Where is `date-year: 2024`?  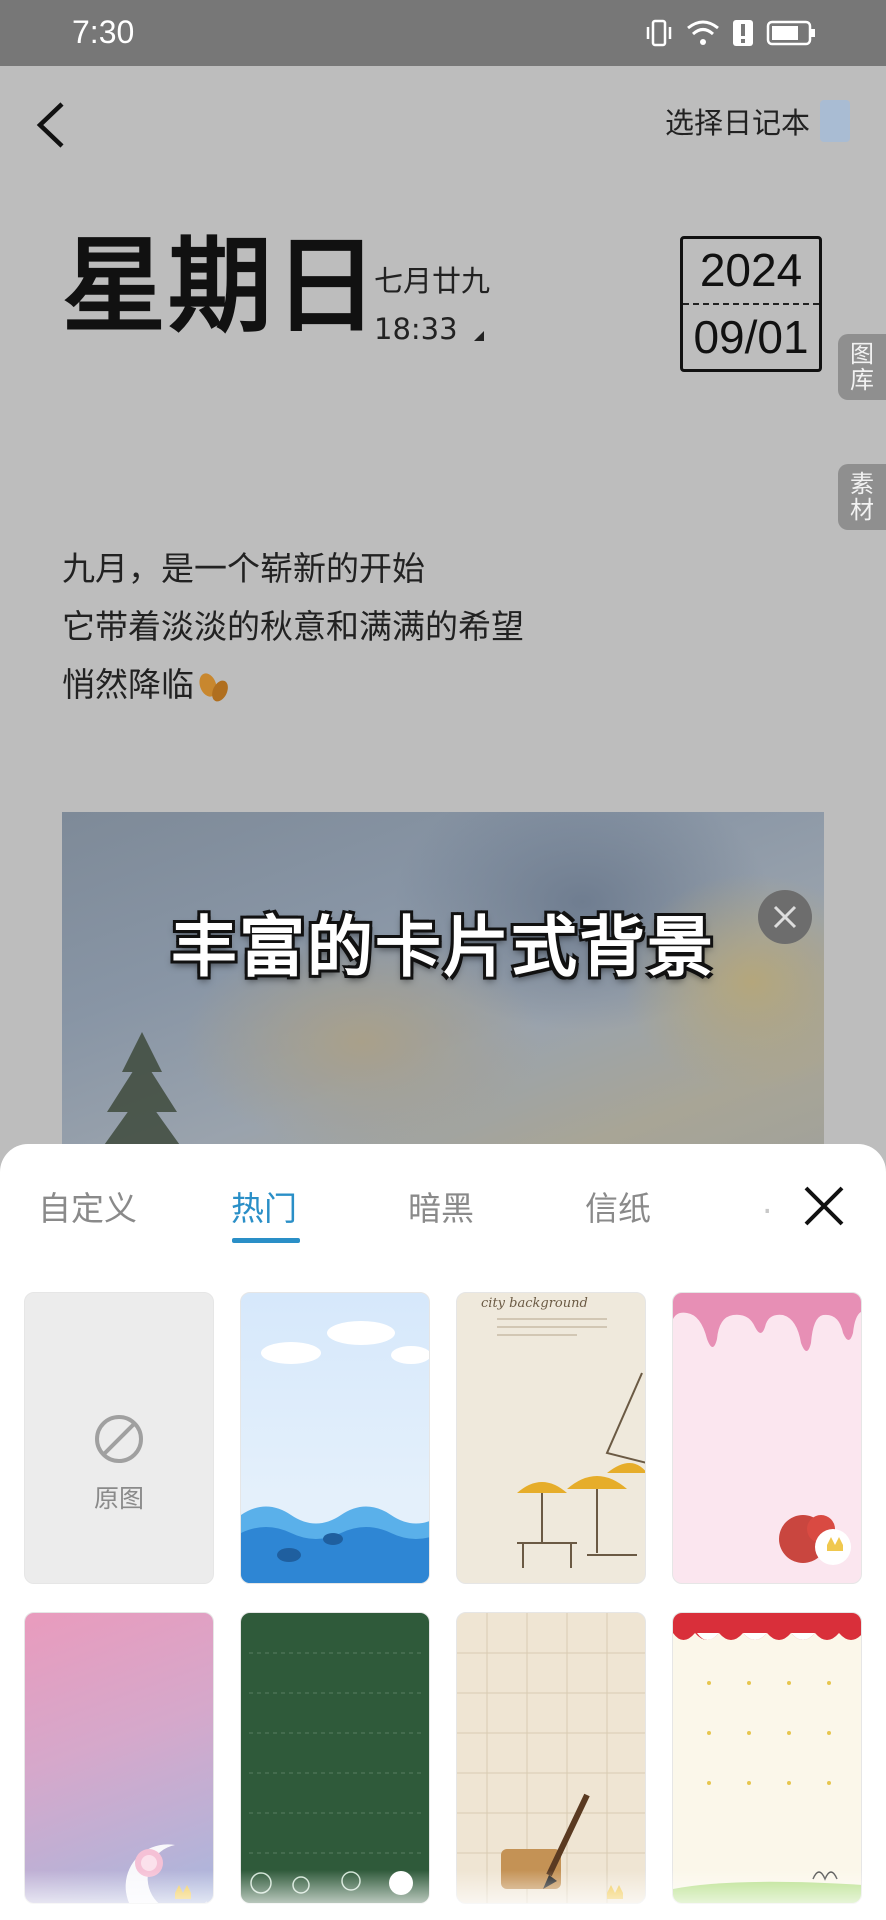
date-year: 2024 is located at coordinates (751, 272).